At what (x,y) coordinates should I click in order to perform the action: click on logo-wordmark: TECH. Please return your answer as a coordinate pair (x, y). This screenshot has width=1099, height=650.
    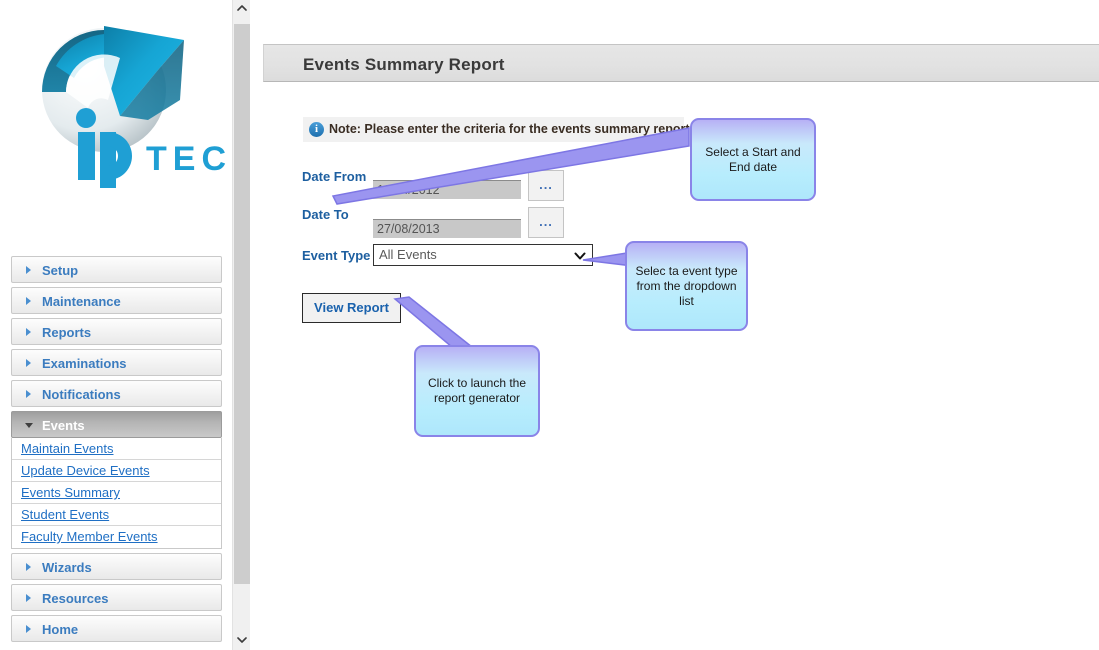
    Looking at the image, I should click on (189, 159).